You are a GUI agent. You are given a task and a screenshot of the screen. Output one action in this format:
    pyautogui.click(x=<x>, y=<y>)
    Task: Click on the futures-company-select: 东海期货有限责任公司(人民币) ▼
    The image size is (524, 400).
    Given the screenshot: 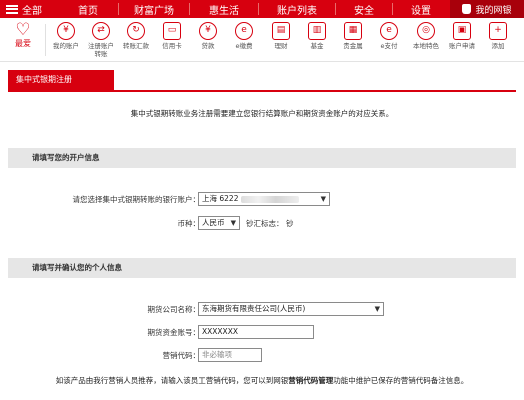 What is the action you would take?
    pyautogui.click(x=291, y=309)
    